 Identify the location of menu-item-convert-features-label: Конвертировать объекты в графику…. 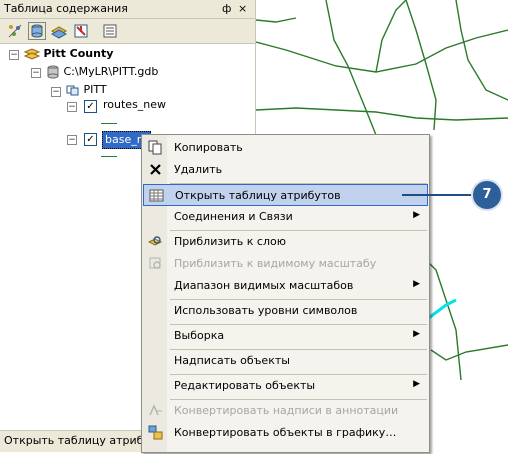
(285, 432).